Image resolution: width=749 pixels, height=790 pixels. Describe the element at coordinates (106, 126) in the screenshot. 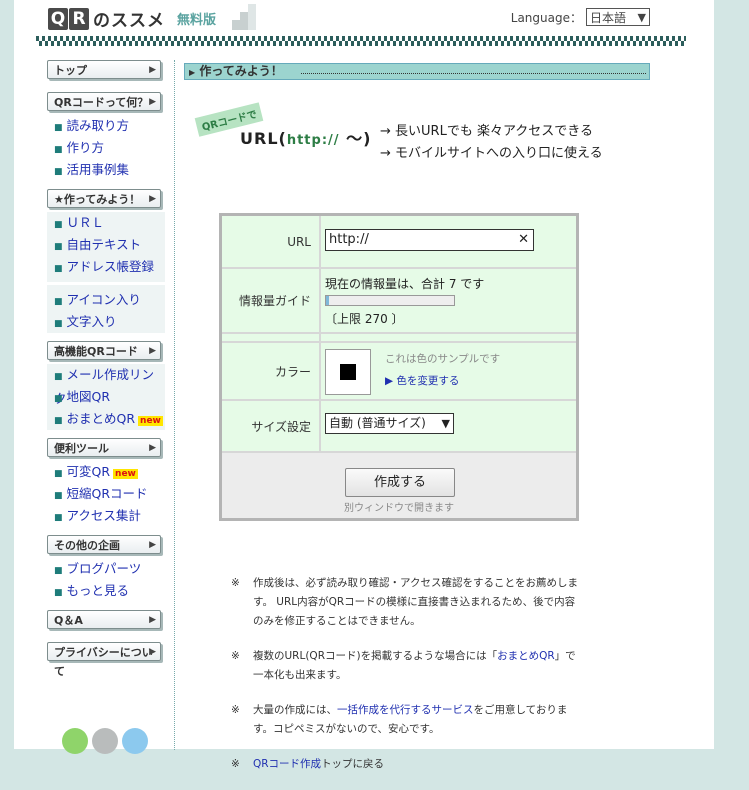

I see `sidebar-item-how-to-read: ■ 読み取り方` at that location.